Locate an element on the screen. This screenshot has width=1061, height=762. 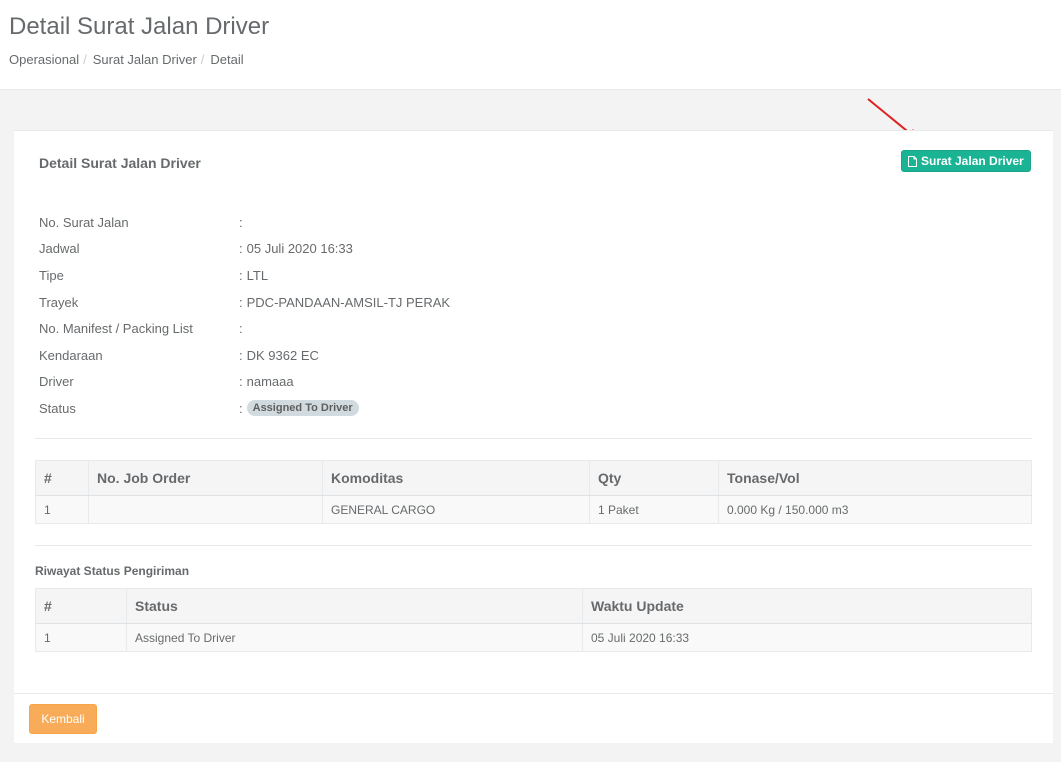
panel-footer: Kembali is located at coordinates (533, 718).